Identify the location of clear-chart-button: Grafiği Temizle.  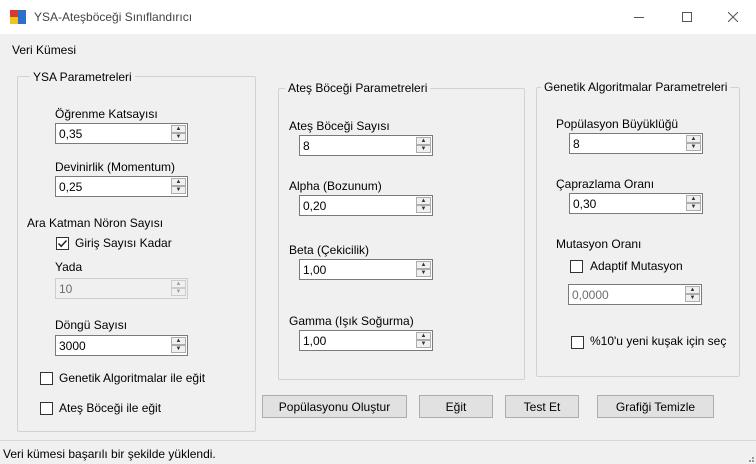
(655, 406).